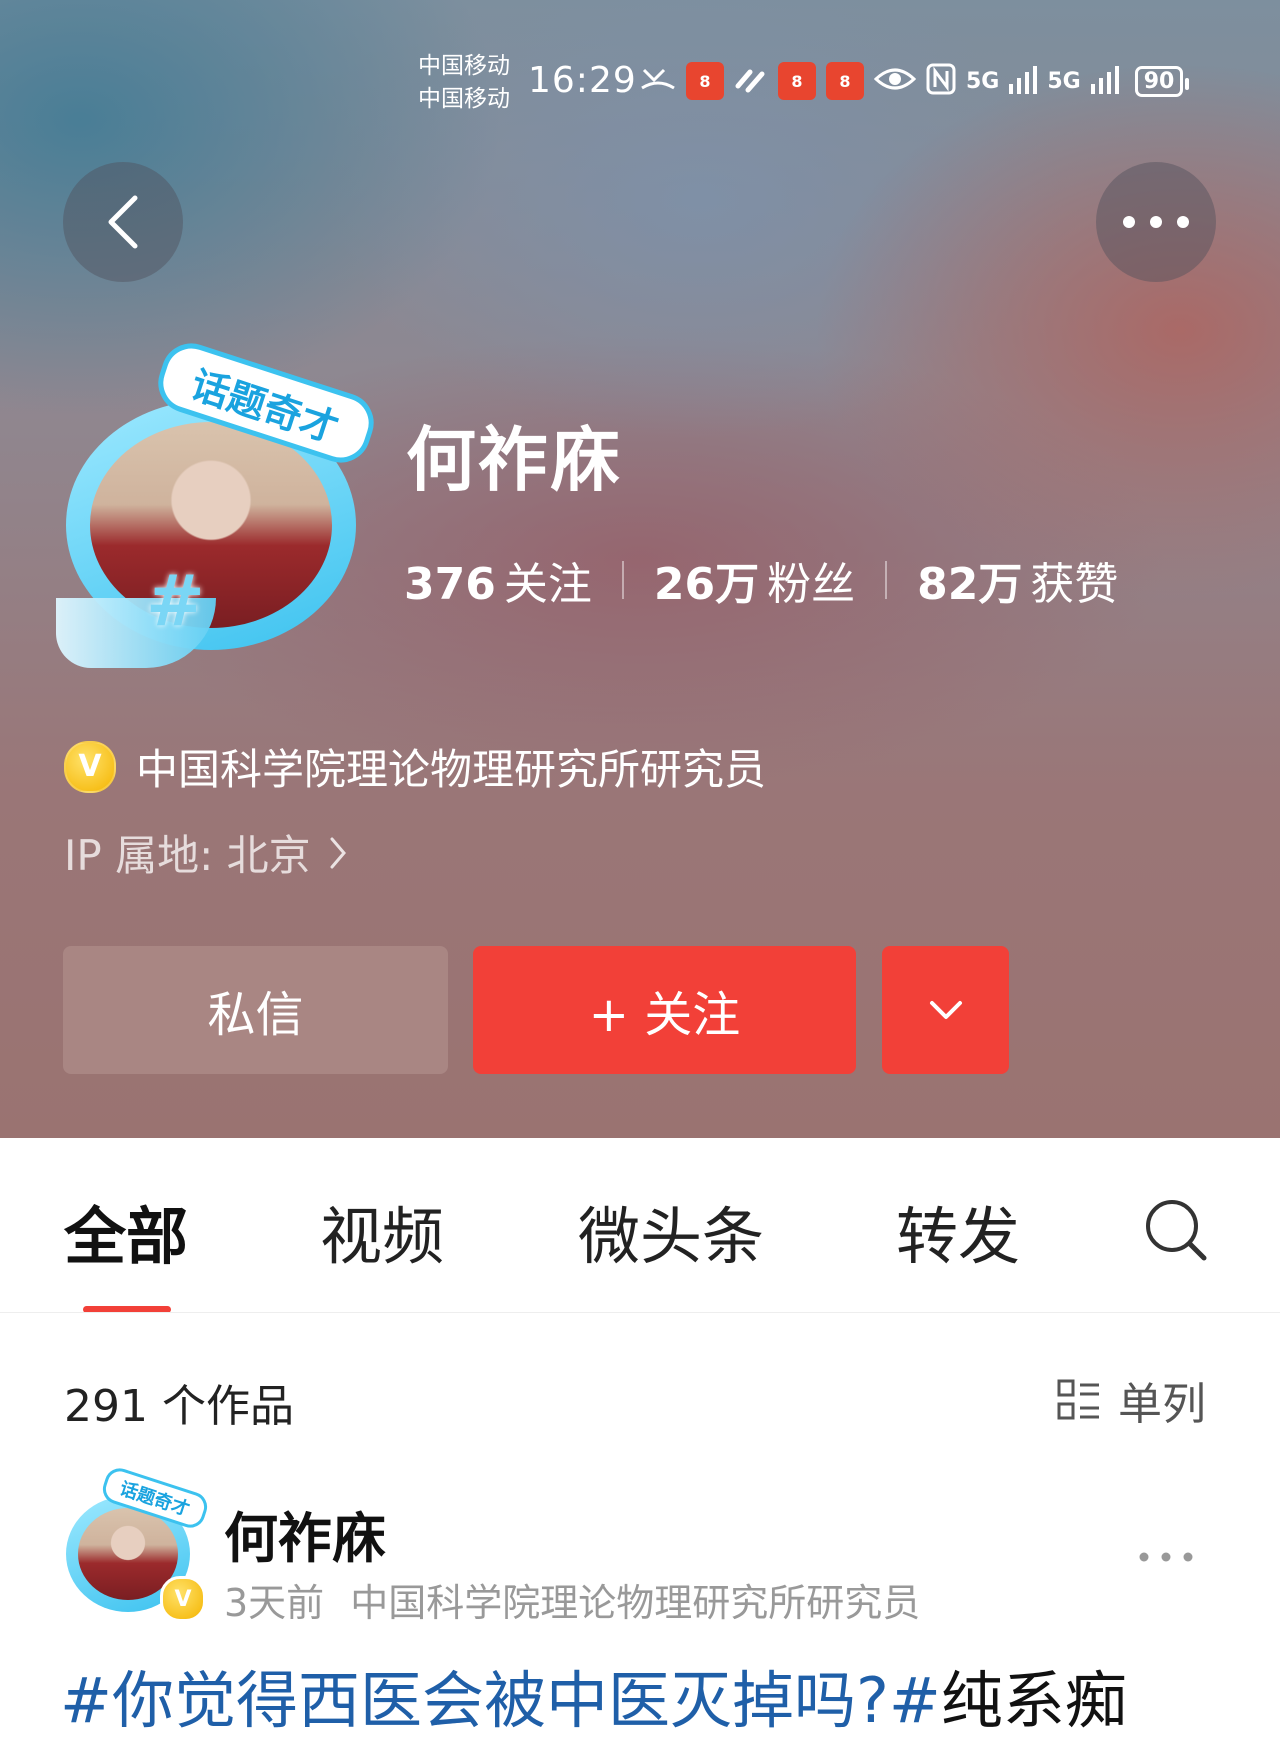  I want to click on likes-label: 获赞, so click(1074, 584).